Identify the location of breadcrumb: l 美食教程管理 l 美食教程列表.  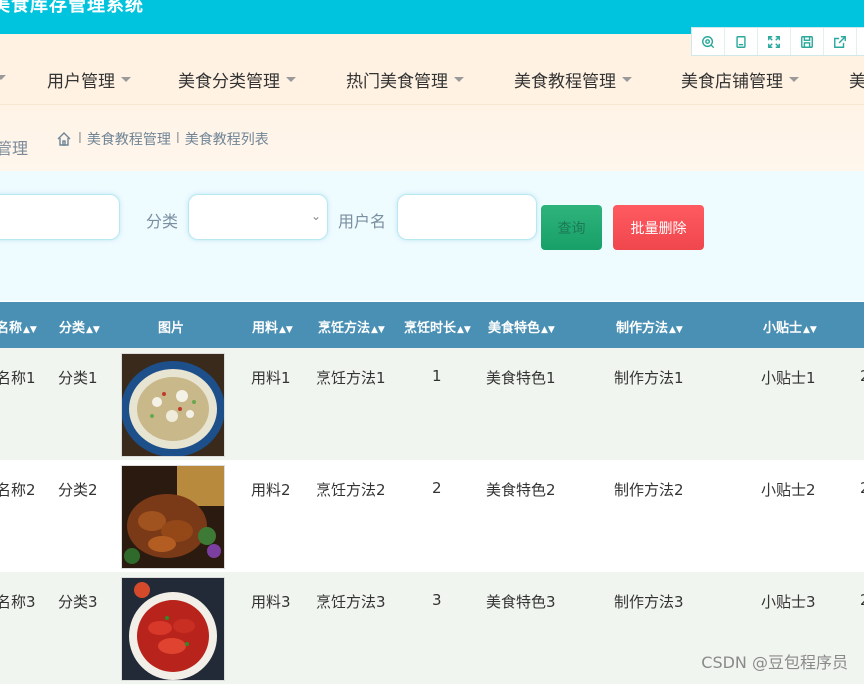
(162, 139).